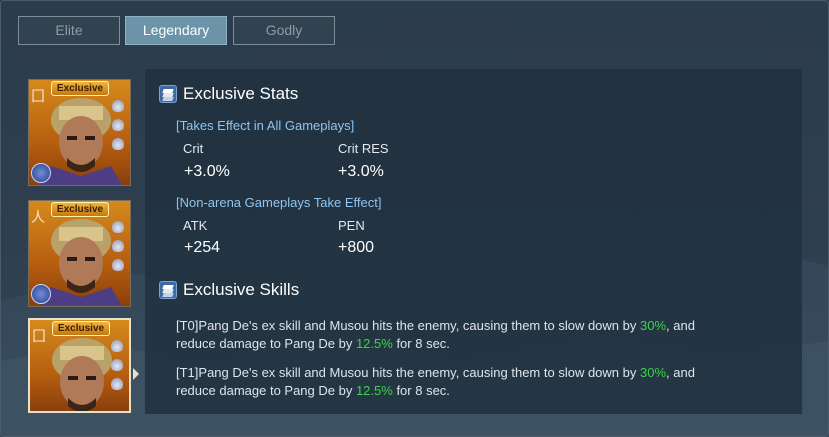  What do you see at coordinates (351, 225) in the screenshot?
I see `stat-name-pen: PEN` at bounding box center [351, 225].